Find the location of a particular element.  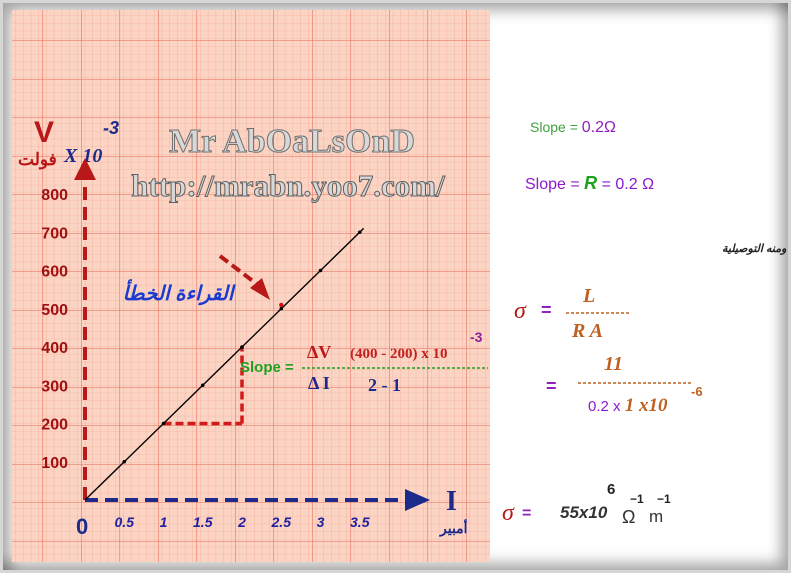

wrong-reading-label: القراءة الخطأ is located at coordinates (179, 292).